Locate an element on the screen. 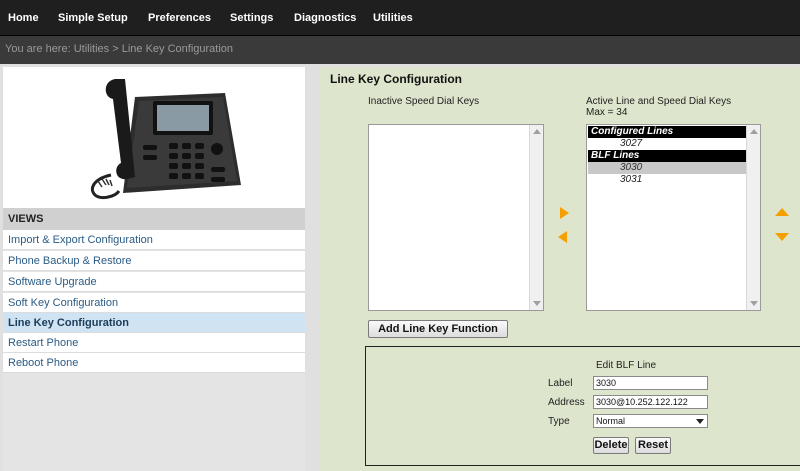  list-item: 3027 is located at coordinates (667, 144).